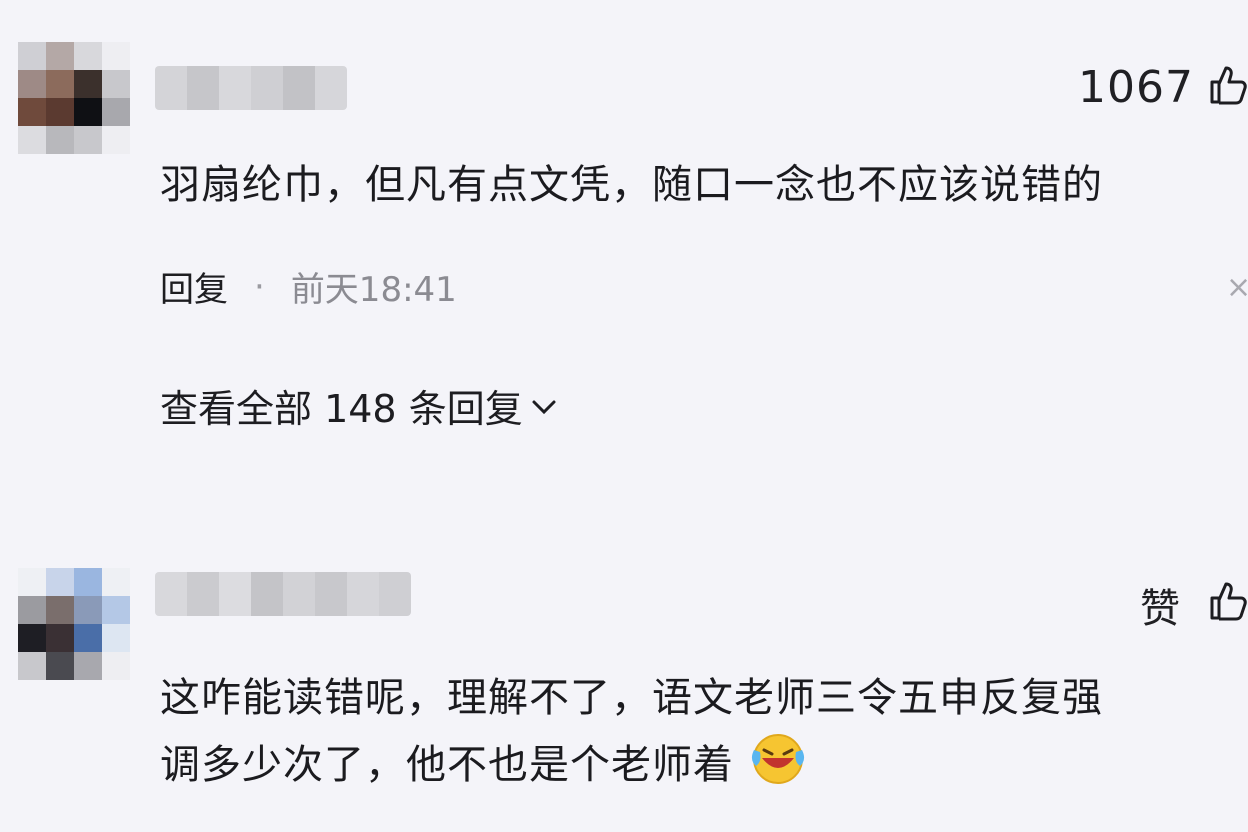 The image size is (1248, 832). Describe the element at coordinates (194, 286) in the screenshot. I see `reply-button: 回复` at that location.